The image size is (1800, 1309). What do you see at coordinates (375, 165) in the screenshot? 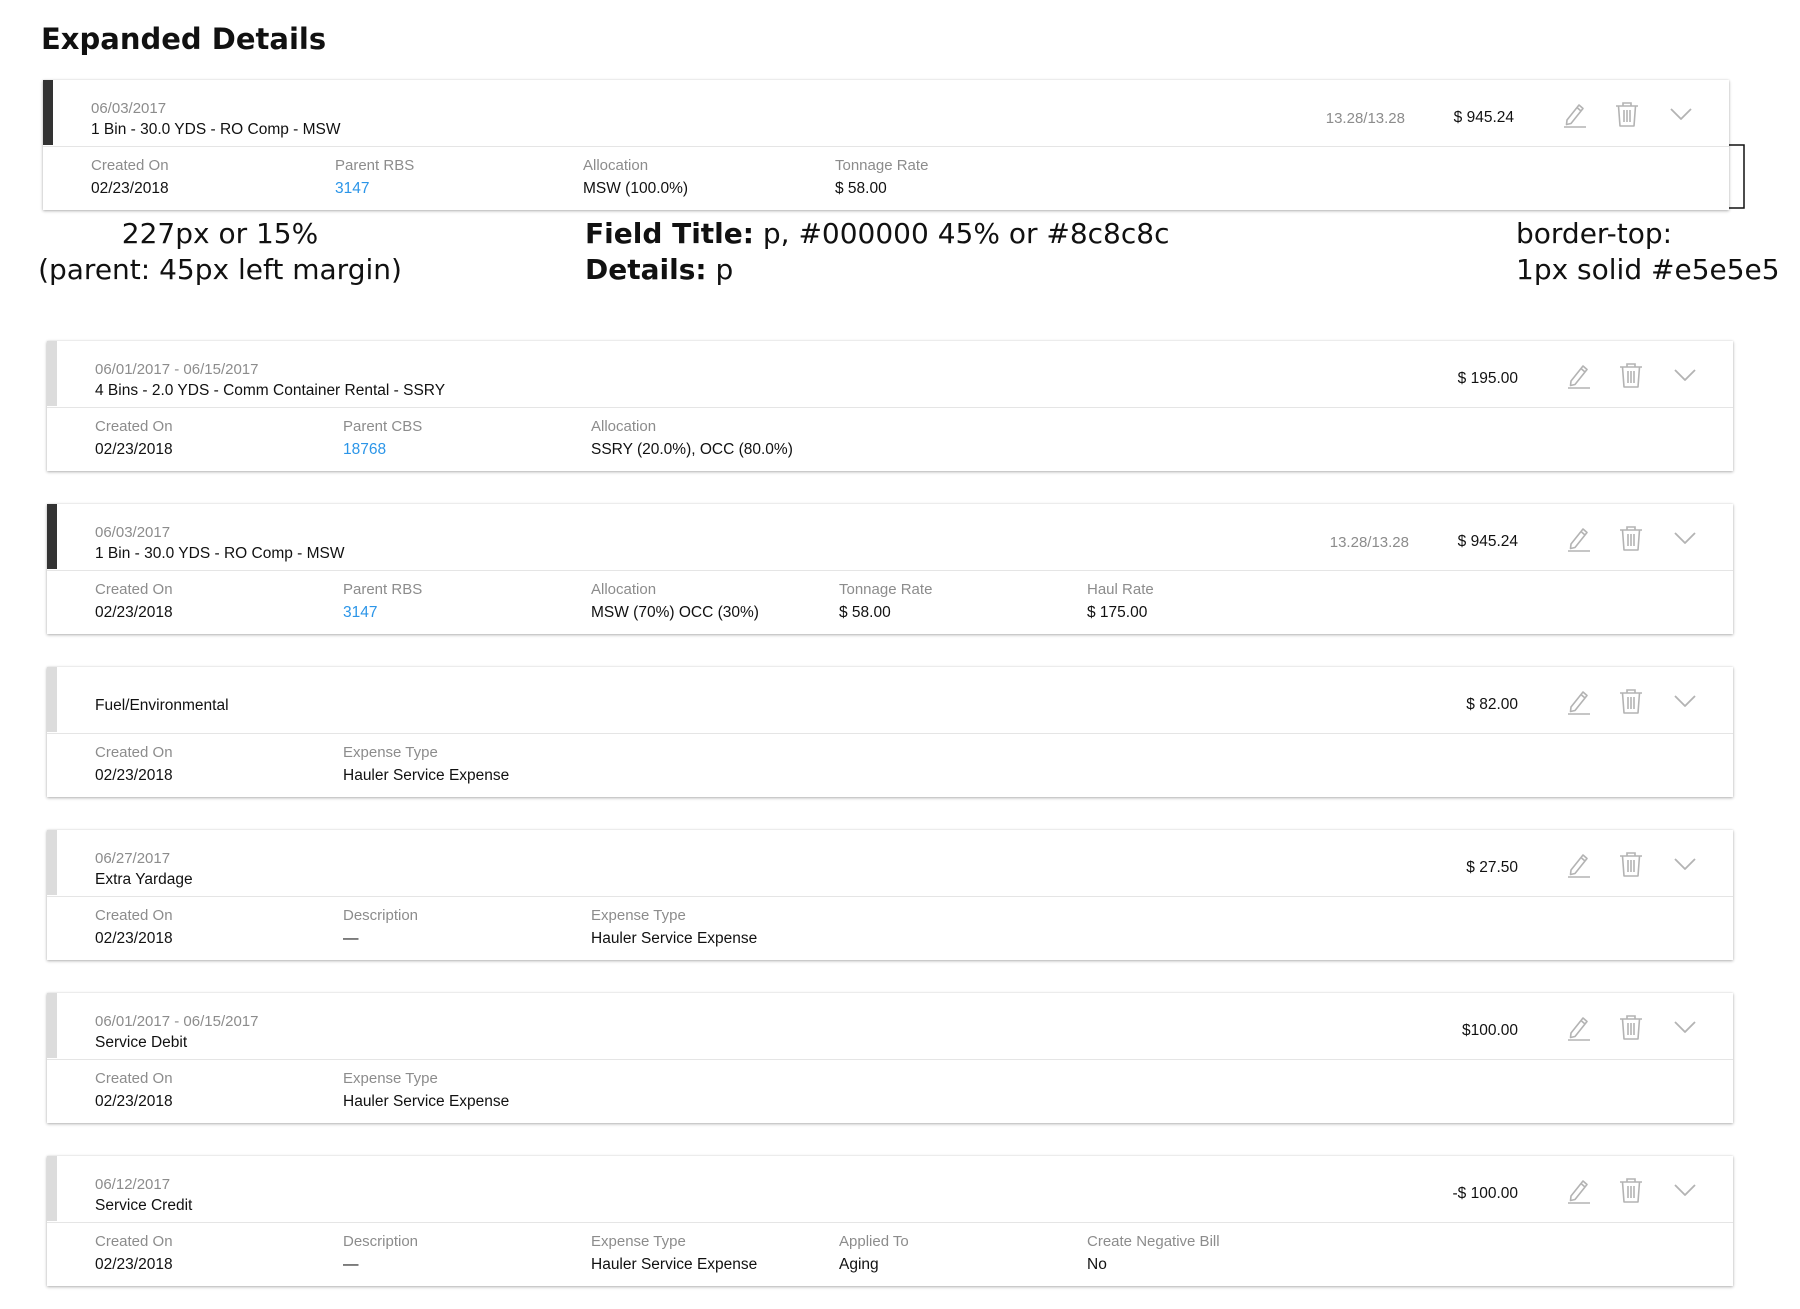
I see `field-title: Parent RBS` at bounding box center [375, 165].